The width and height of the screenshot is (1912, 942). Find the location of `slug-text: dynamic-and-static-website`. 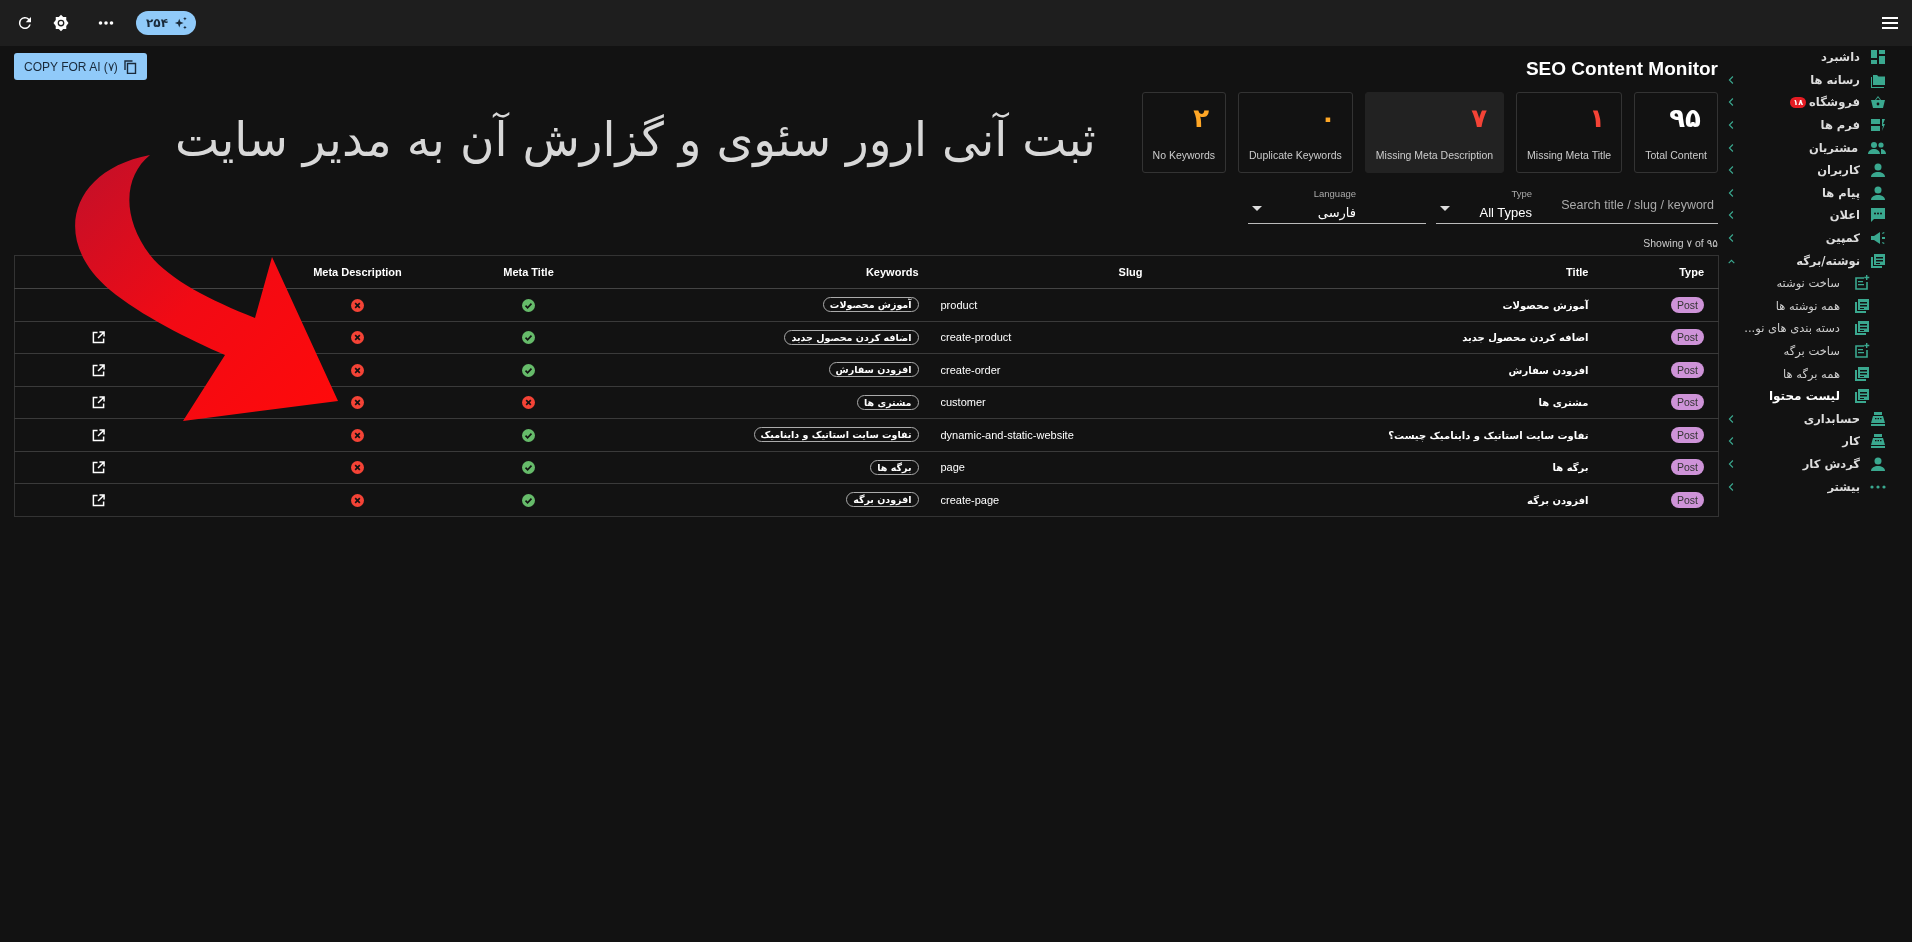

slug-text: dynamic-and-static-website is located at coordinates (1007, 434).